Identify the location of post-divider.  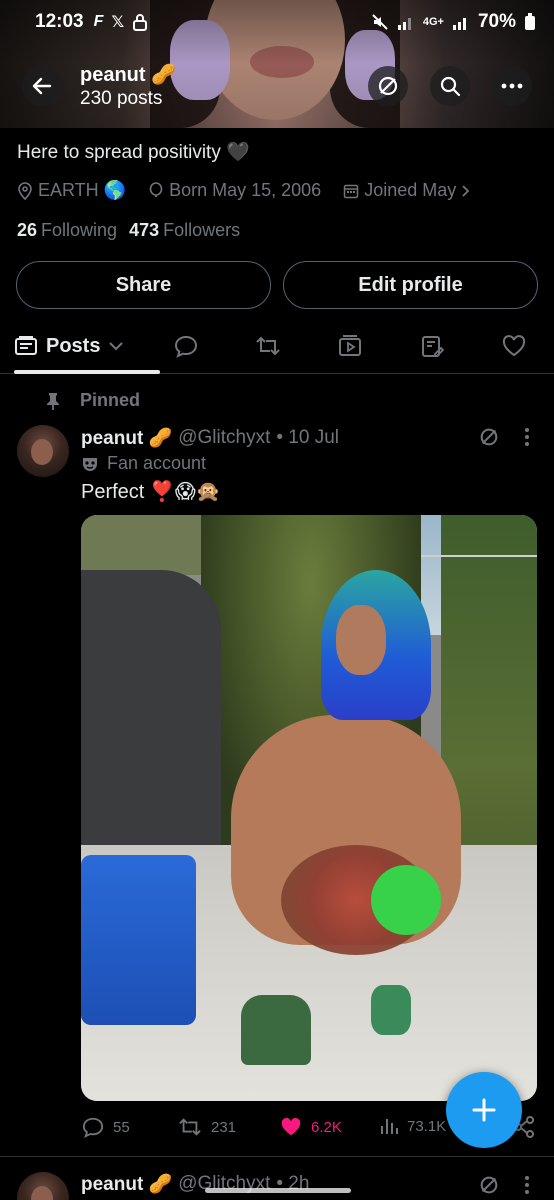
(277, 1156).